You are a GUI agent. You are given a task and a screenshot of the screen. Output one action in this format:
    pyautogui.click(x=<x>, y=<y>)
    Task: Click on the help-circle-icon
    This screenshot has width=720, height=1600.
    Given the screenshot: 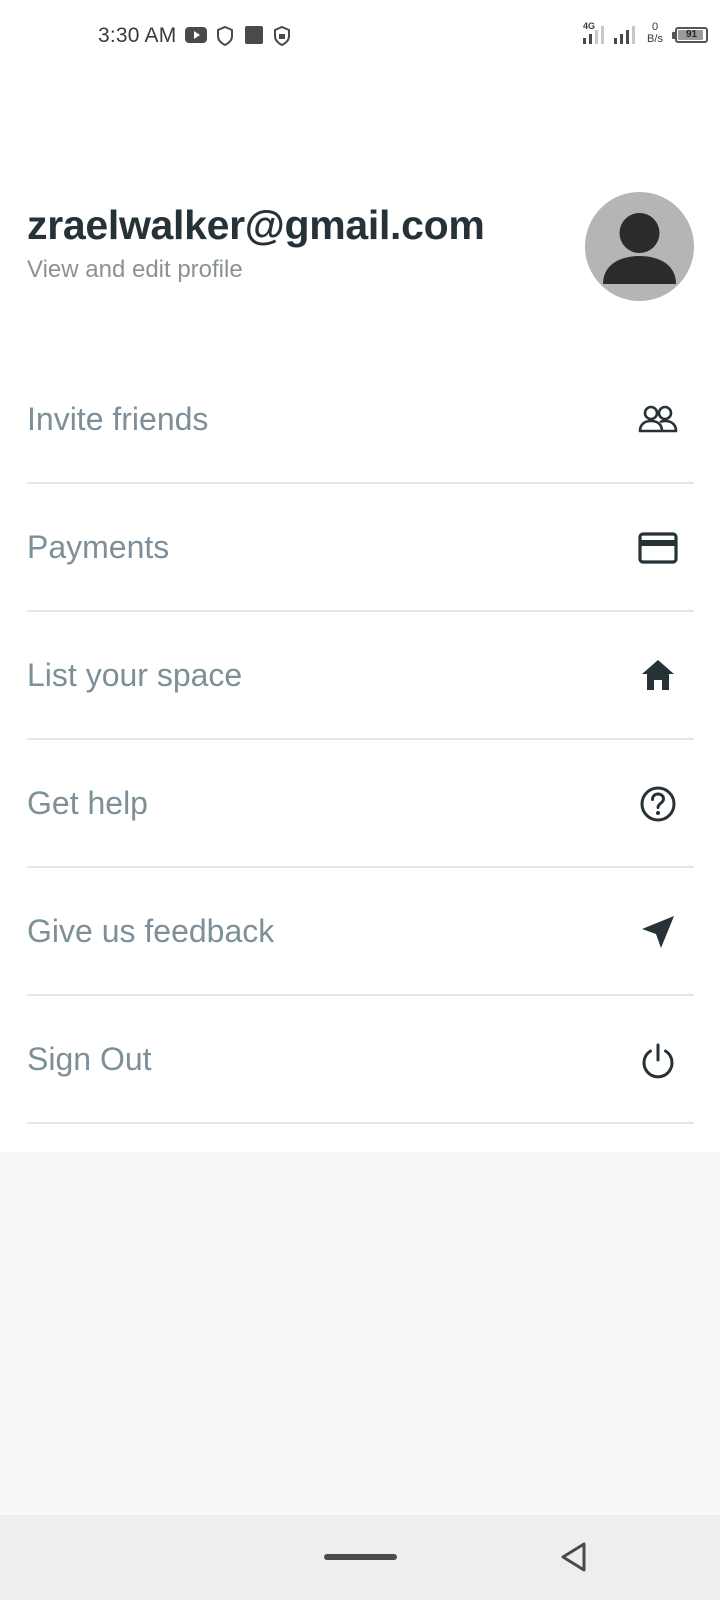 What is the action you would take?
    pyautogui.click(x=658, y=804)
    